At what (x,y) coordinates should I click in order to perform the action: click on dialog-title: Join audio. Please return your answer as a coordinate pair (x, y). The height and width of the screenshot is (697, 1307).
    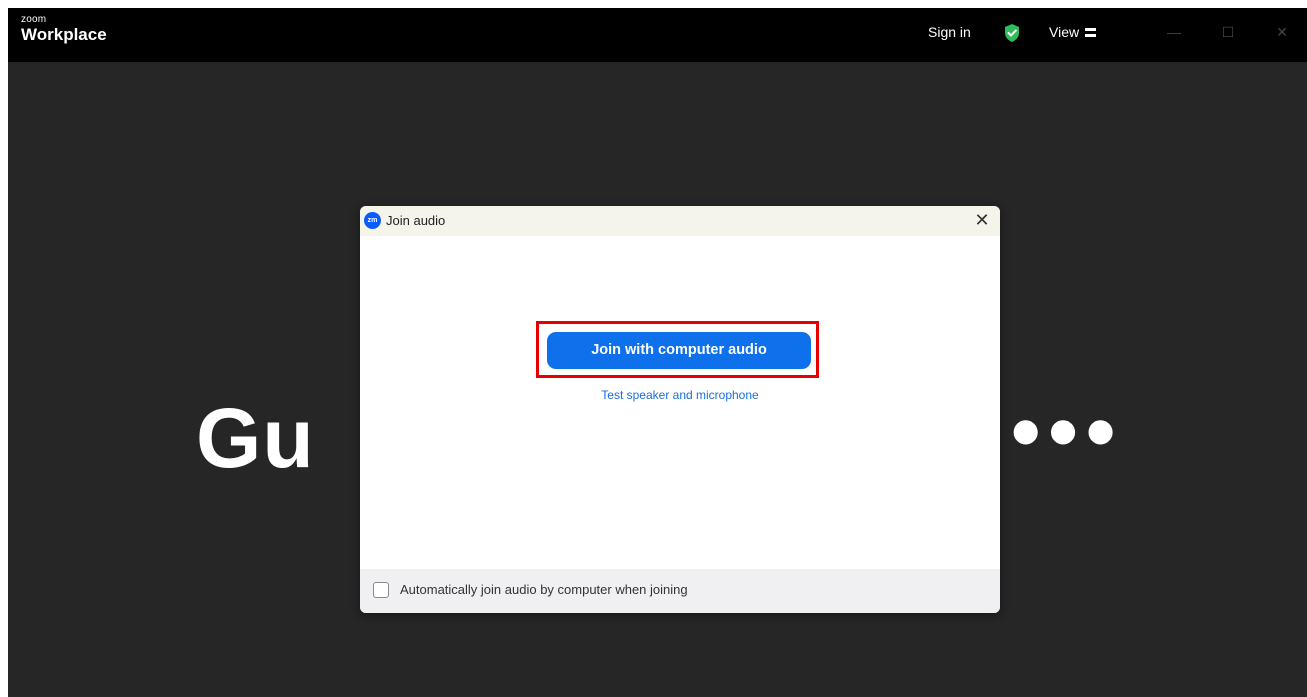
    Looking at the image, I should click on (416, 220).